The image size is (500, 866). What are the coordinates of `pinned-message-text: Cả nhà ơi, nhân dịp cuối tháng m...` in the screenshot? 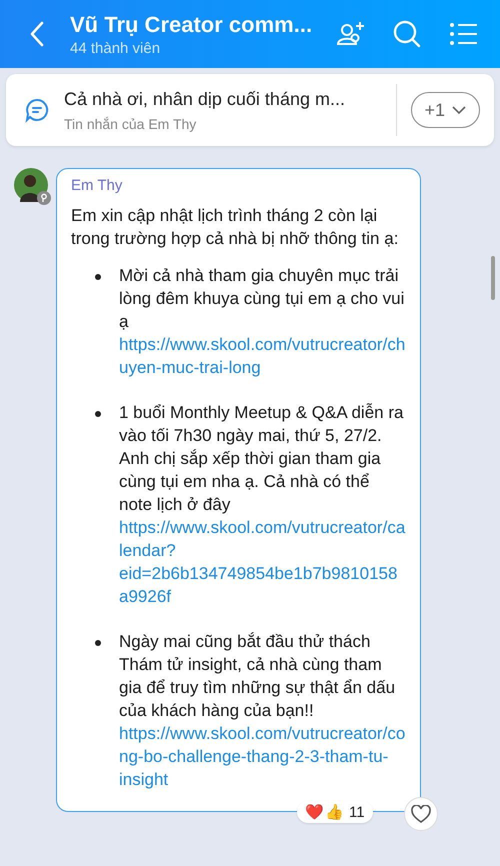 It's located at (205, 99).